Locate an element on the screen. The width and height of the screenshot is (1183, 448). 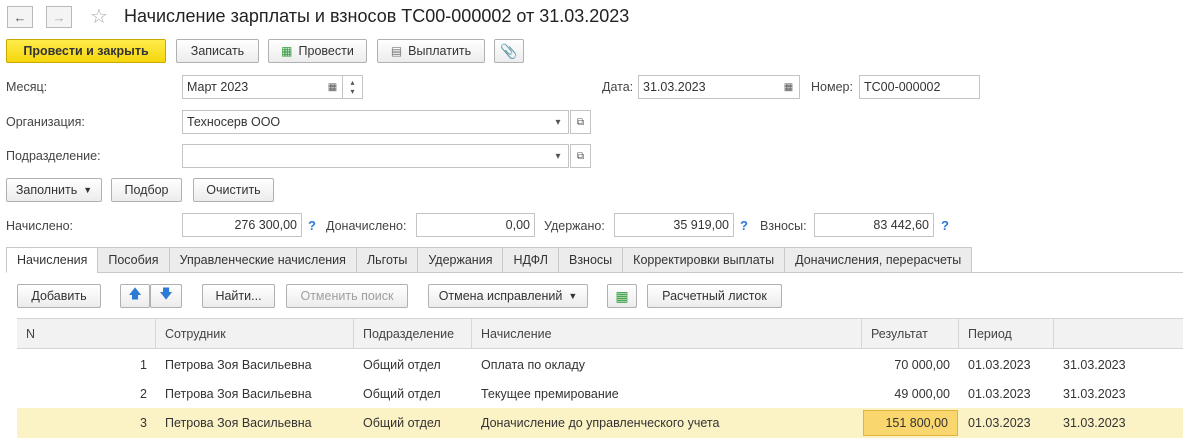
cell-result-focused: 151 800,00 is located at coordinates (910, 423).